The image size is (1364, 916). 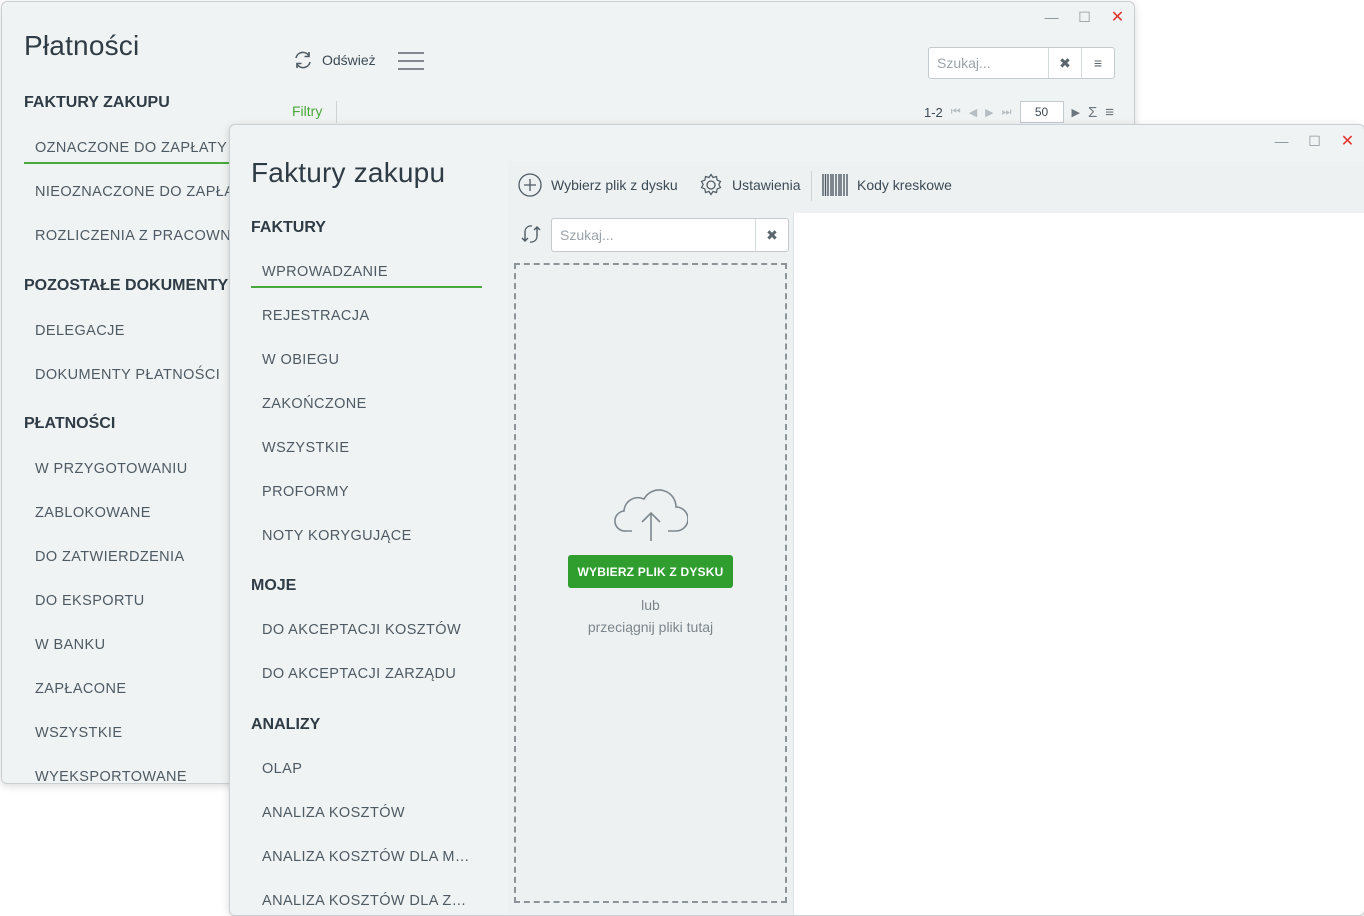 I want to click on barcodes-label: Kody kreskowe, so click(x=904, y=185).